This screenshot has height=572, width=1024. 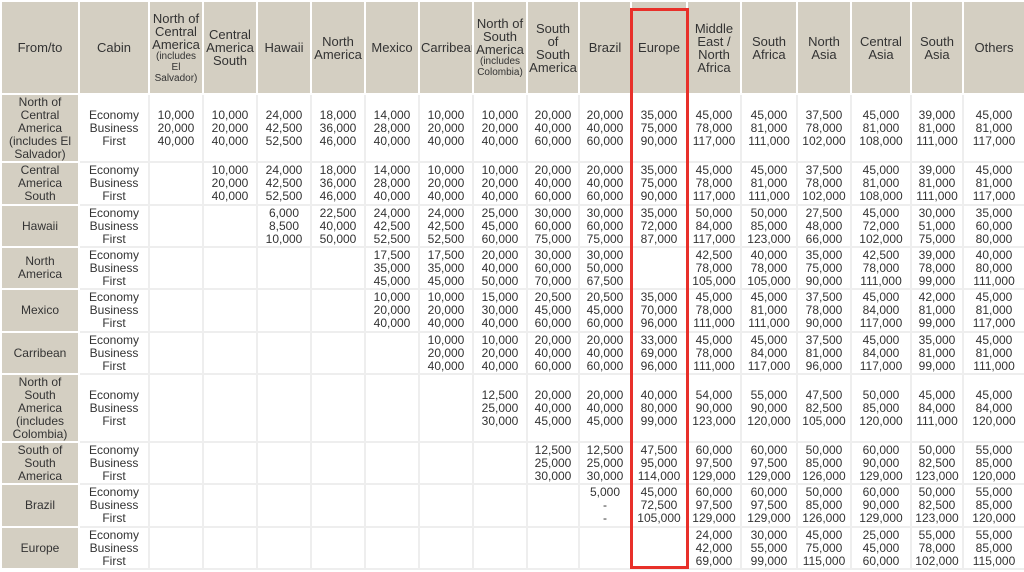 What do you see at coordinates (447, 47) in the screenshot?
I see `header-label: Carribean` at bounding box center [447, 47].